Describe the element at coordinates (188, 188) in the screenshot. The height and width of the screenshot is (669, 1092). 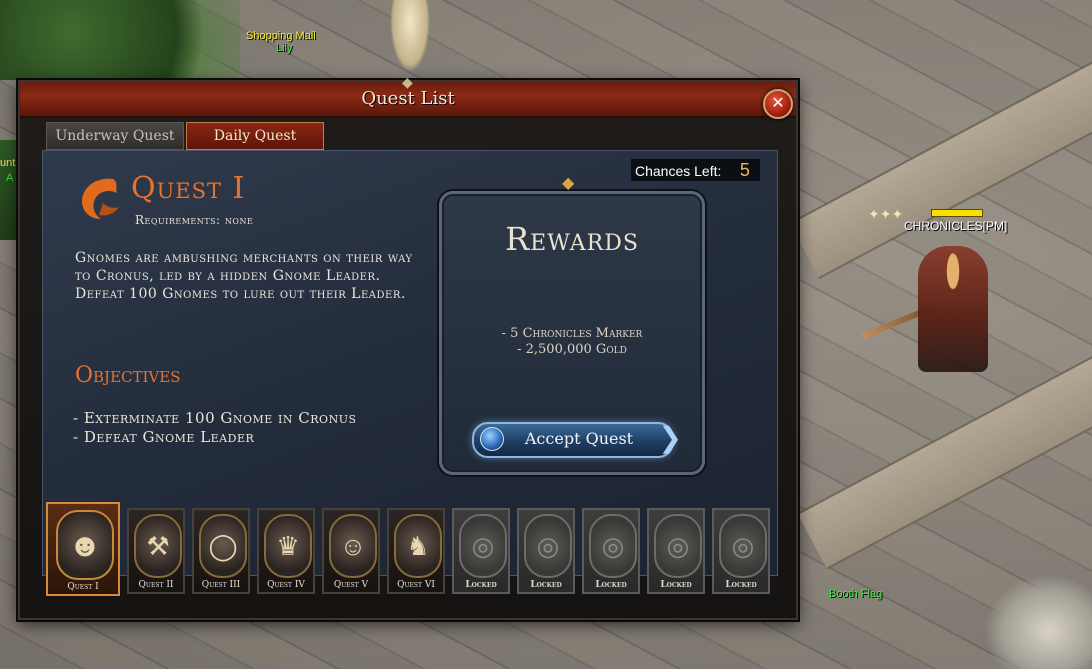
I see `quest-title: Quest I` at that location.